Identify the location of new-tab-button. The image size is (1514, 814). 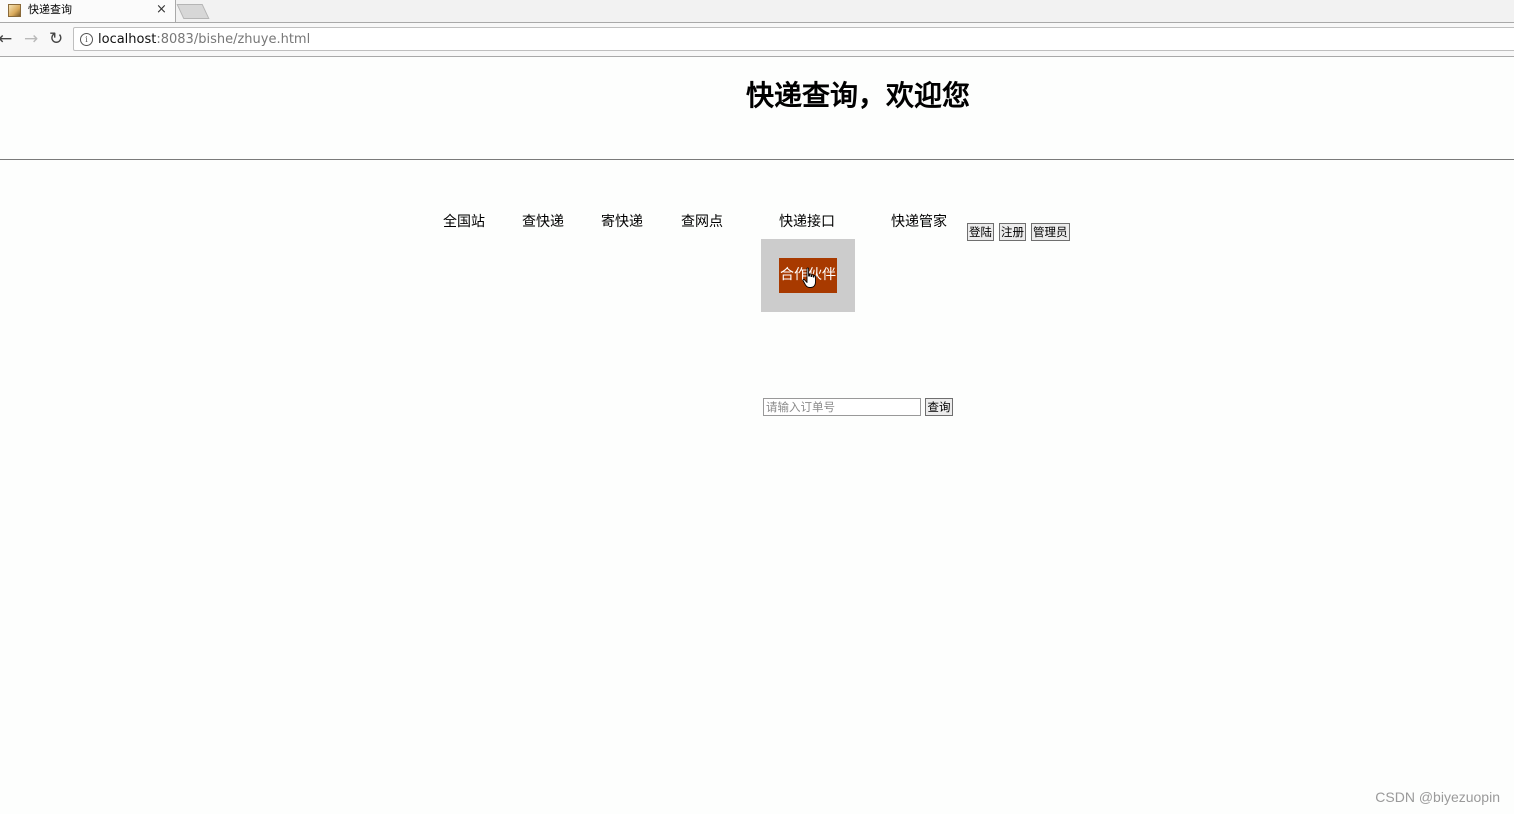
(193, 11).